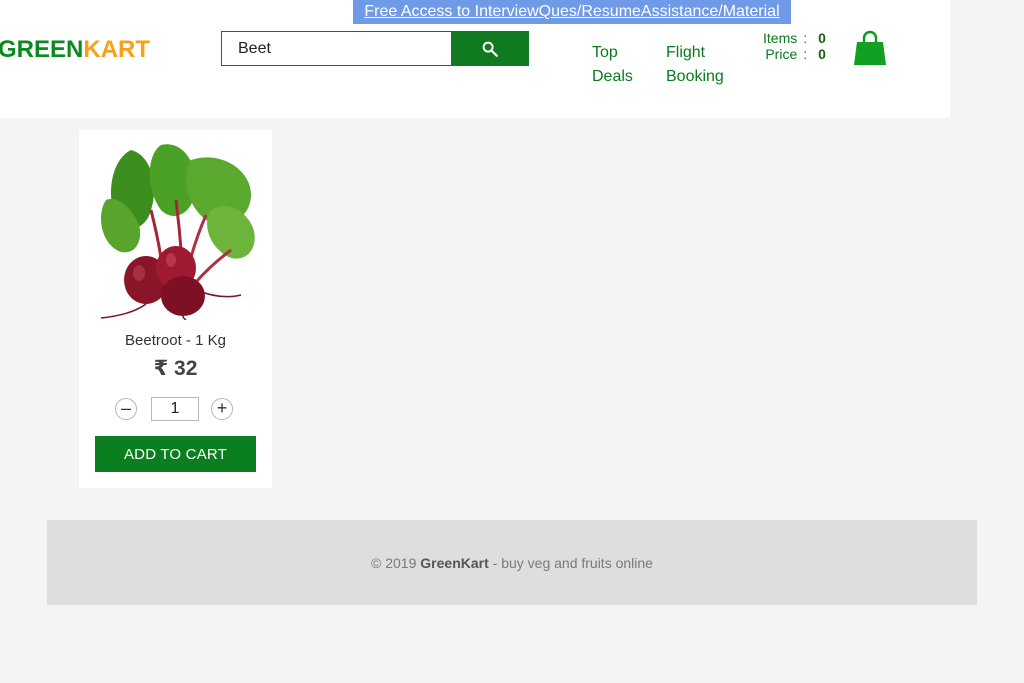  I want to click on cart-items-count: 0, so click(822, 38).